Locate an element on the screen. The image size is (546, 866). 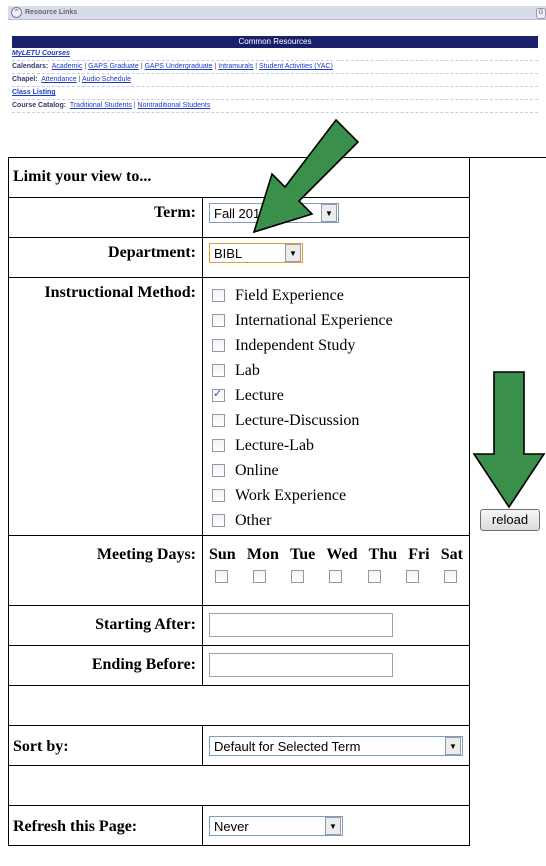
method-item: Lecture-Lab is located at coordinates (340, 445).